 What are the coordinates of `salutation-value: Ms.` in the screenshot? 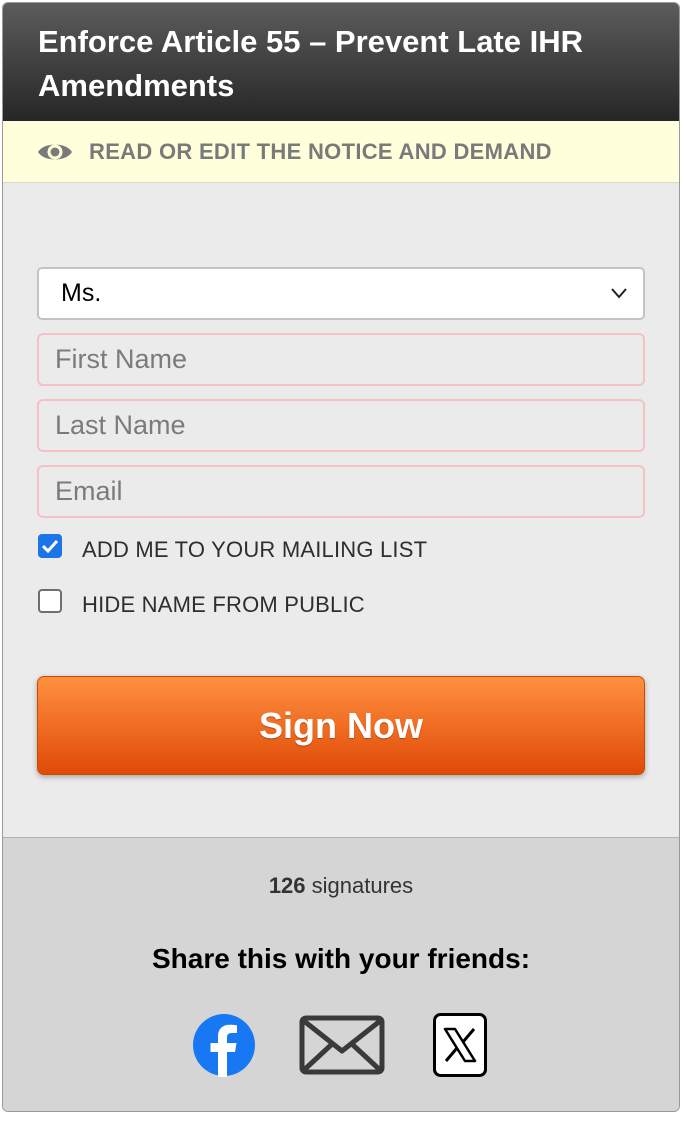 It's located at (81, 293).